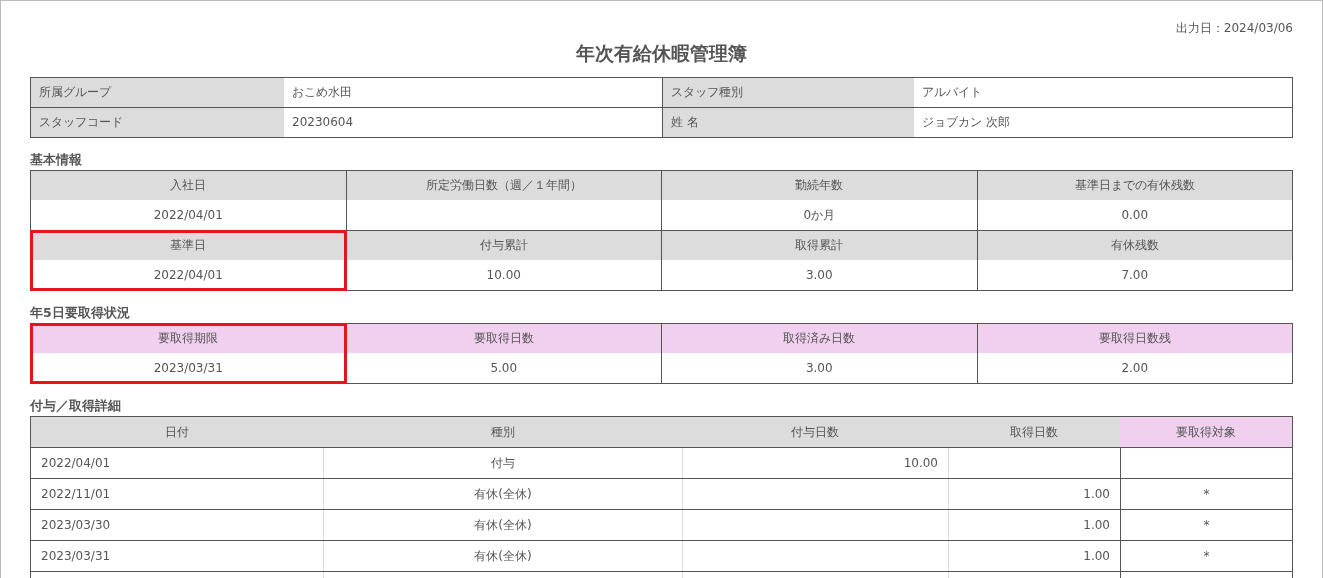 The width and height of the screenshot is (1323, 578). I want to click on table-cell-text: 2023/03/30, so click(76, 525).